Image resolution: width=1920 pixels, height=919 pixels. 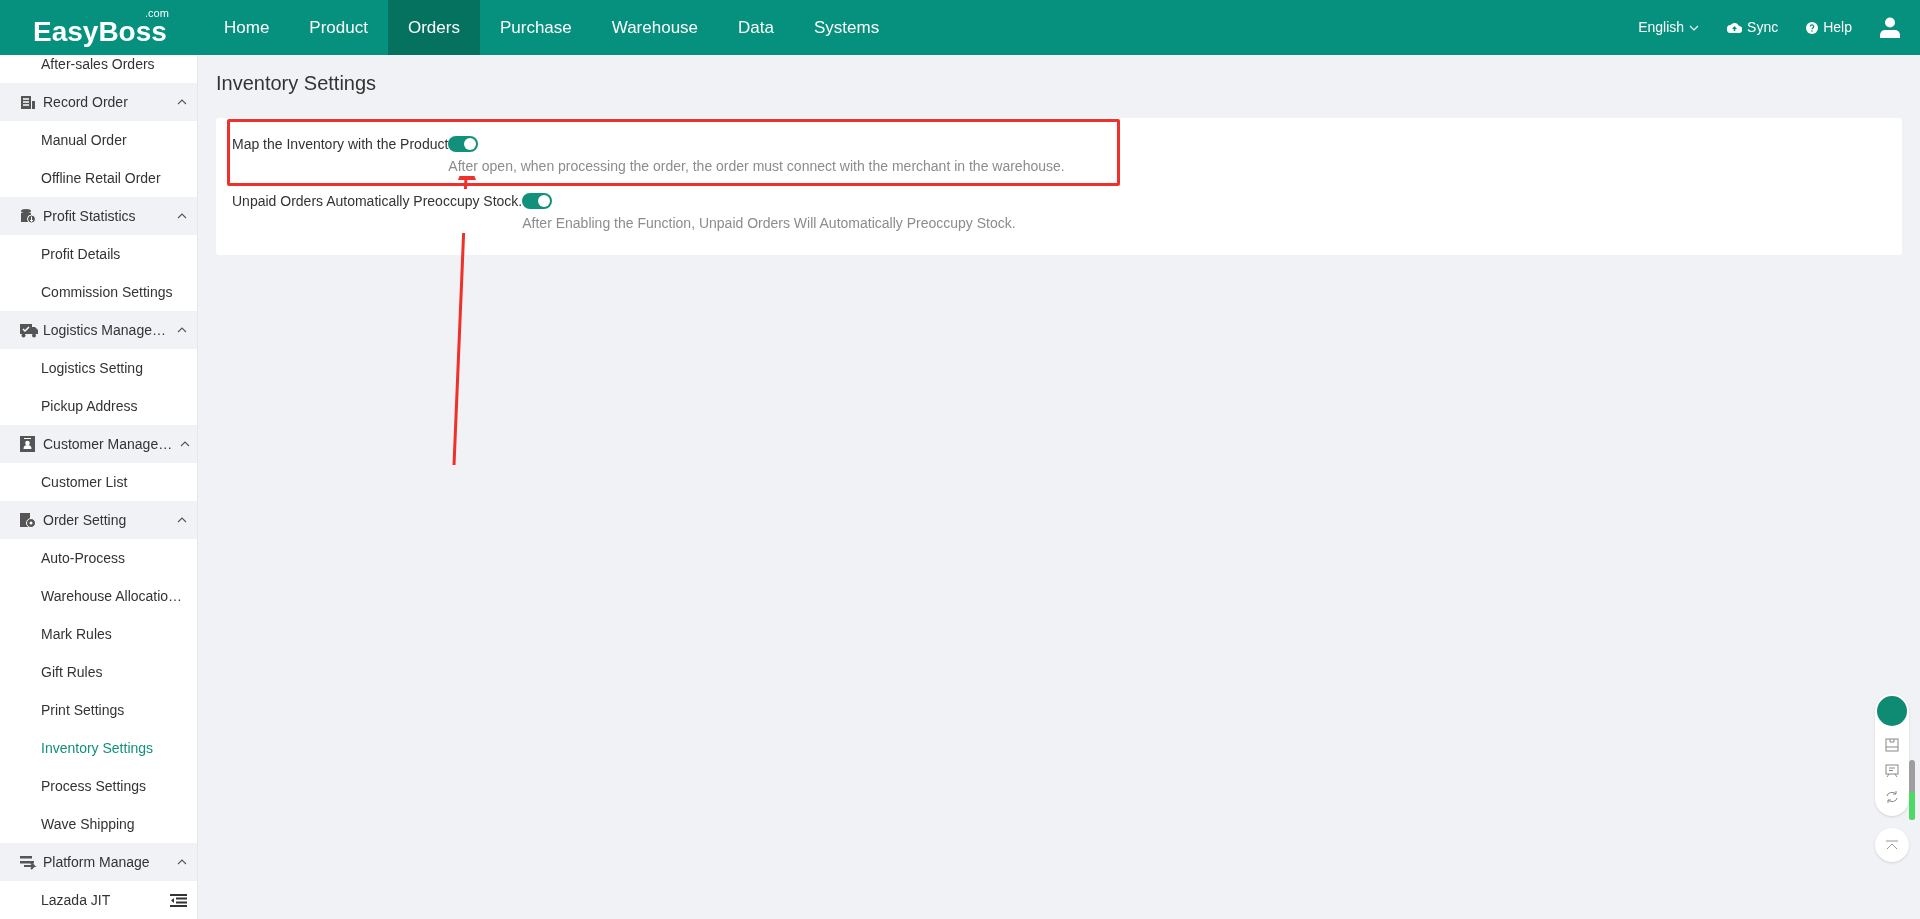 What do you see at coordinates (98, 634) in the screenshot?
I see `sidebar-item: Mark Rules` at bounding box center [98, 634].